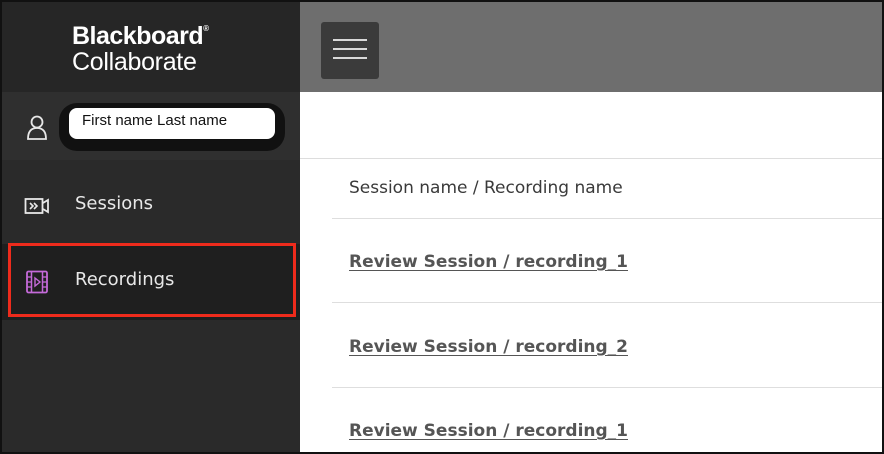  What do you see at coordinates (591, 47) in the screenshot?
I see `top-bar` at bounding box center [591, 47].